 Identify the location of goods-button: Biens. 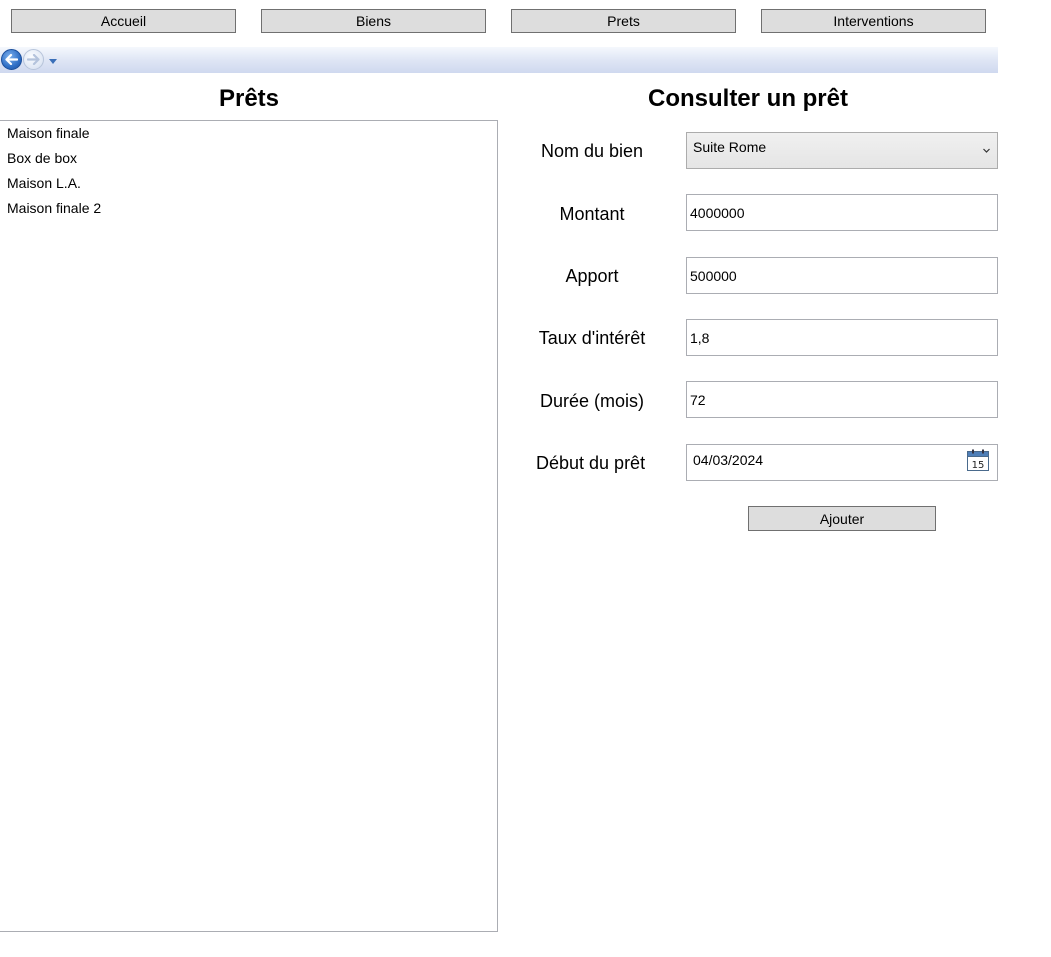
(373, 21).